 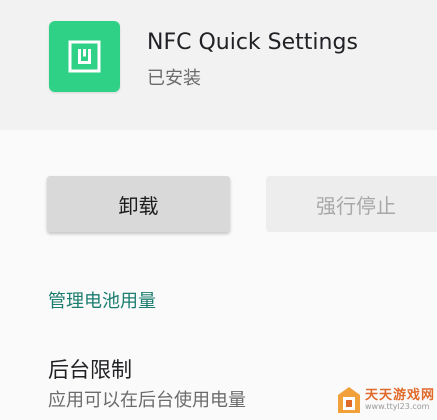 What do you see at coordinates (252, 42) in the screenshot?
I see `app-name: NFC Quick Settings` at bounding box center [252, 42].